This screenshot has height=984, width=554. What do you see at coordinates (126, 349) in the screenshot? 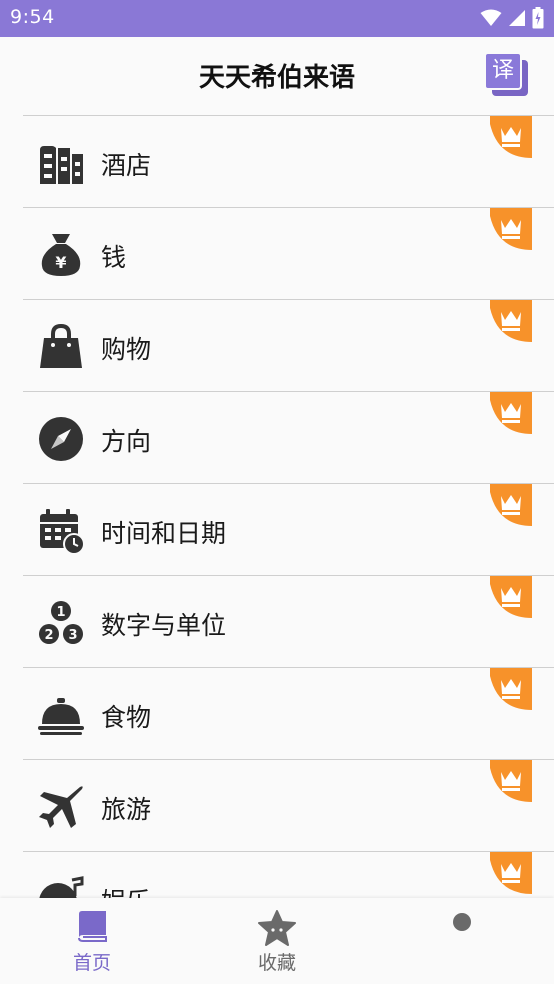
I see `category-label: 购物` at bounding box center [126, 349].